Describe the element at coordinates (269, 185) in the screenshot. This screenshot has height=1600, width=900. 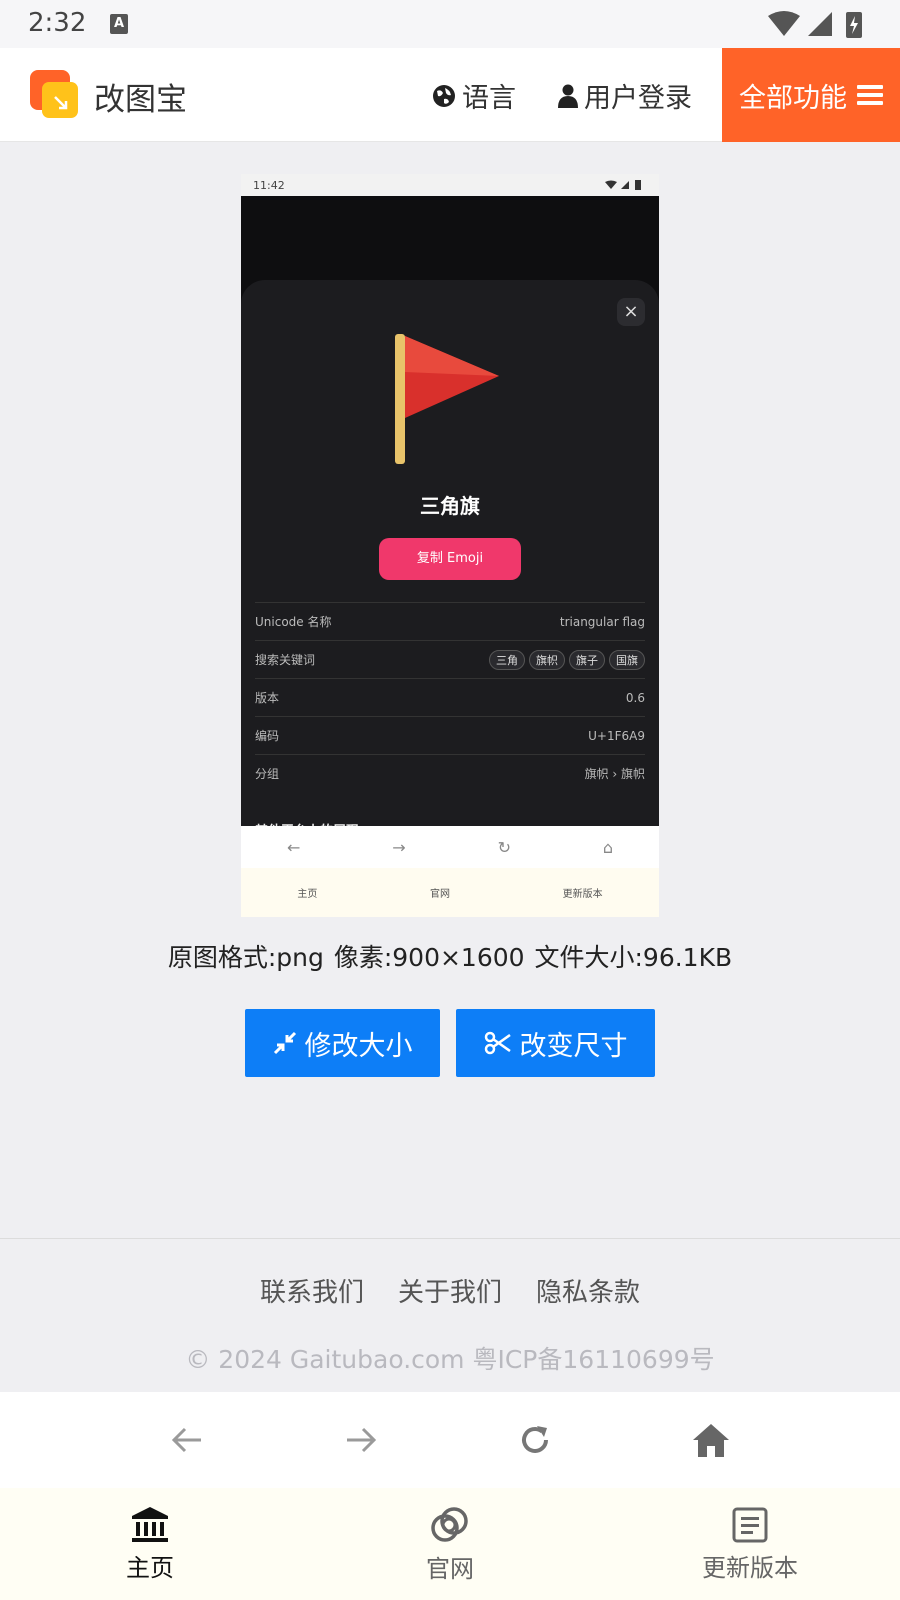
I see `preview-status-time: 11:42` at that location.